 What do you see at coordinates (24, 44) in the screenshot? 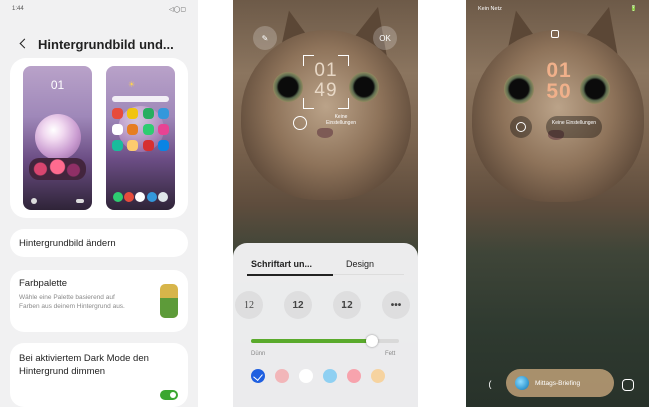
I see `back-arrow-icon` at bounding box center [24, 44].